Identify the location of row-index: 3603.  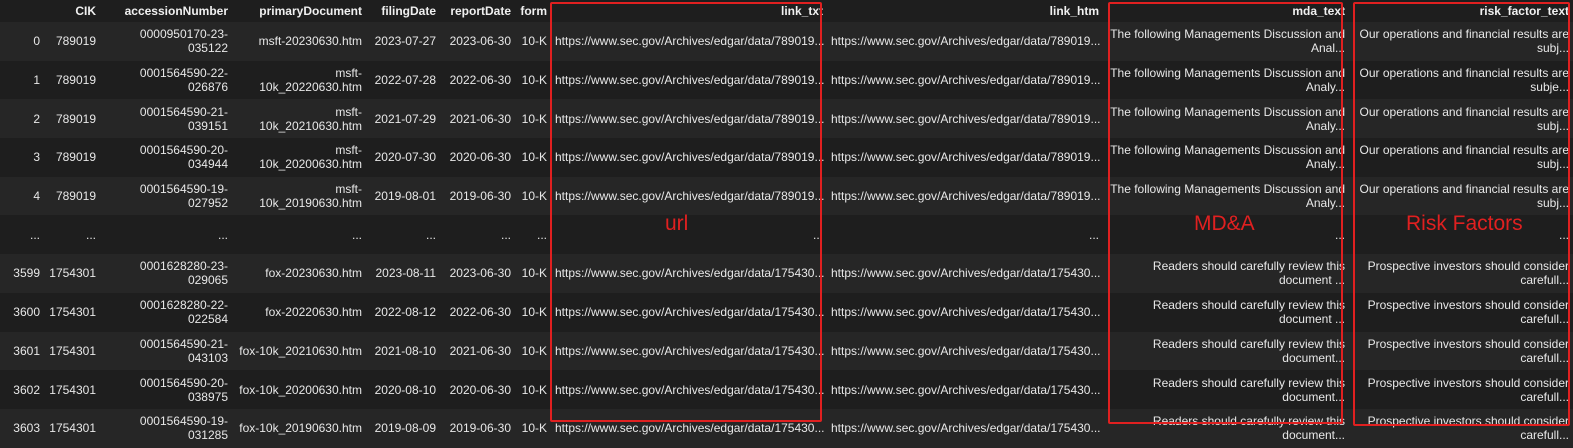
(22, 428).